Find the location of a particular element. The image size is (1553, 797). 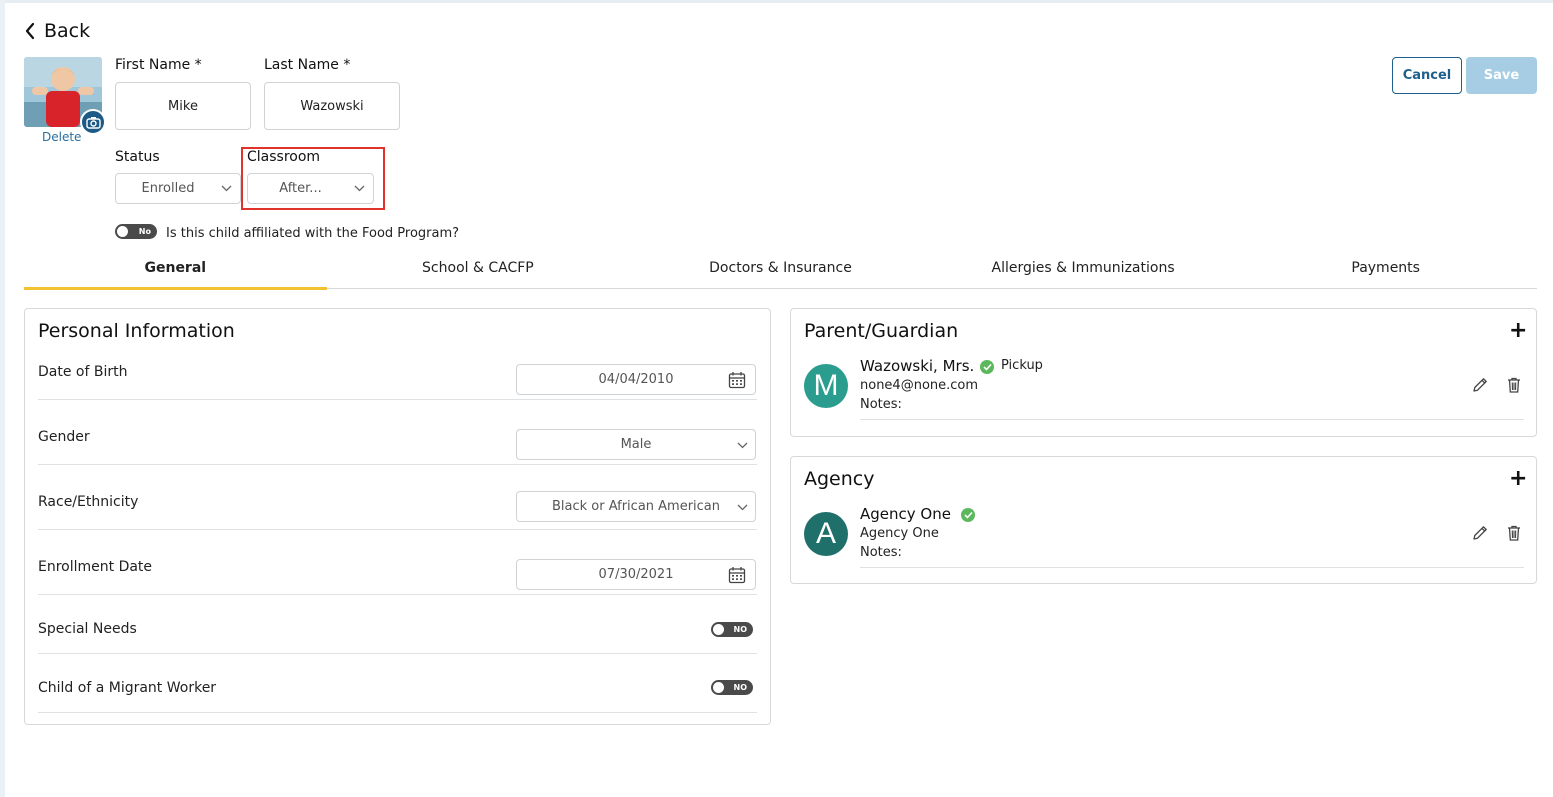

cancel-button: Cancel is located at coordinates (1427, 75).